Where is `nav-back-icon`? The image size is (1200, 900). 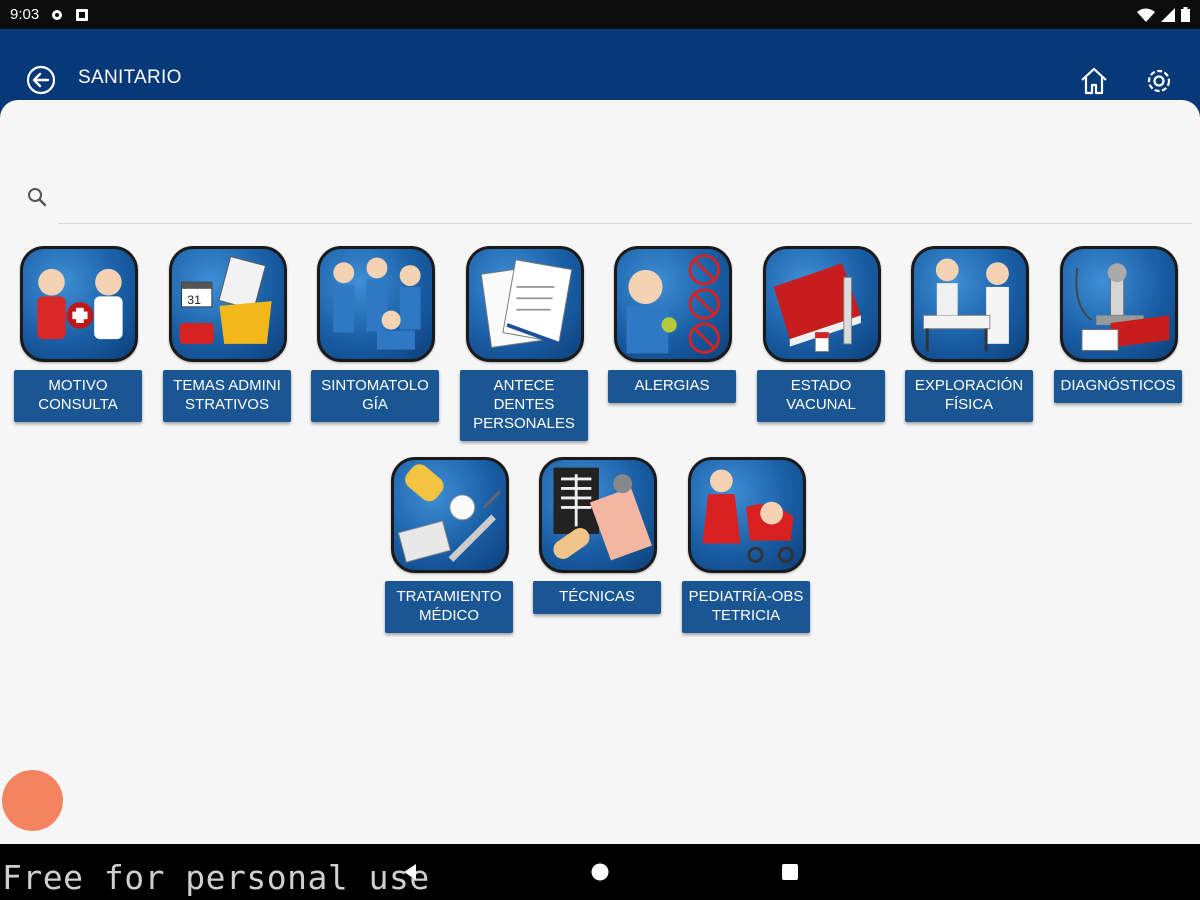
nav-back-icon is located at coordinates (410, 872).